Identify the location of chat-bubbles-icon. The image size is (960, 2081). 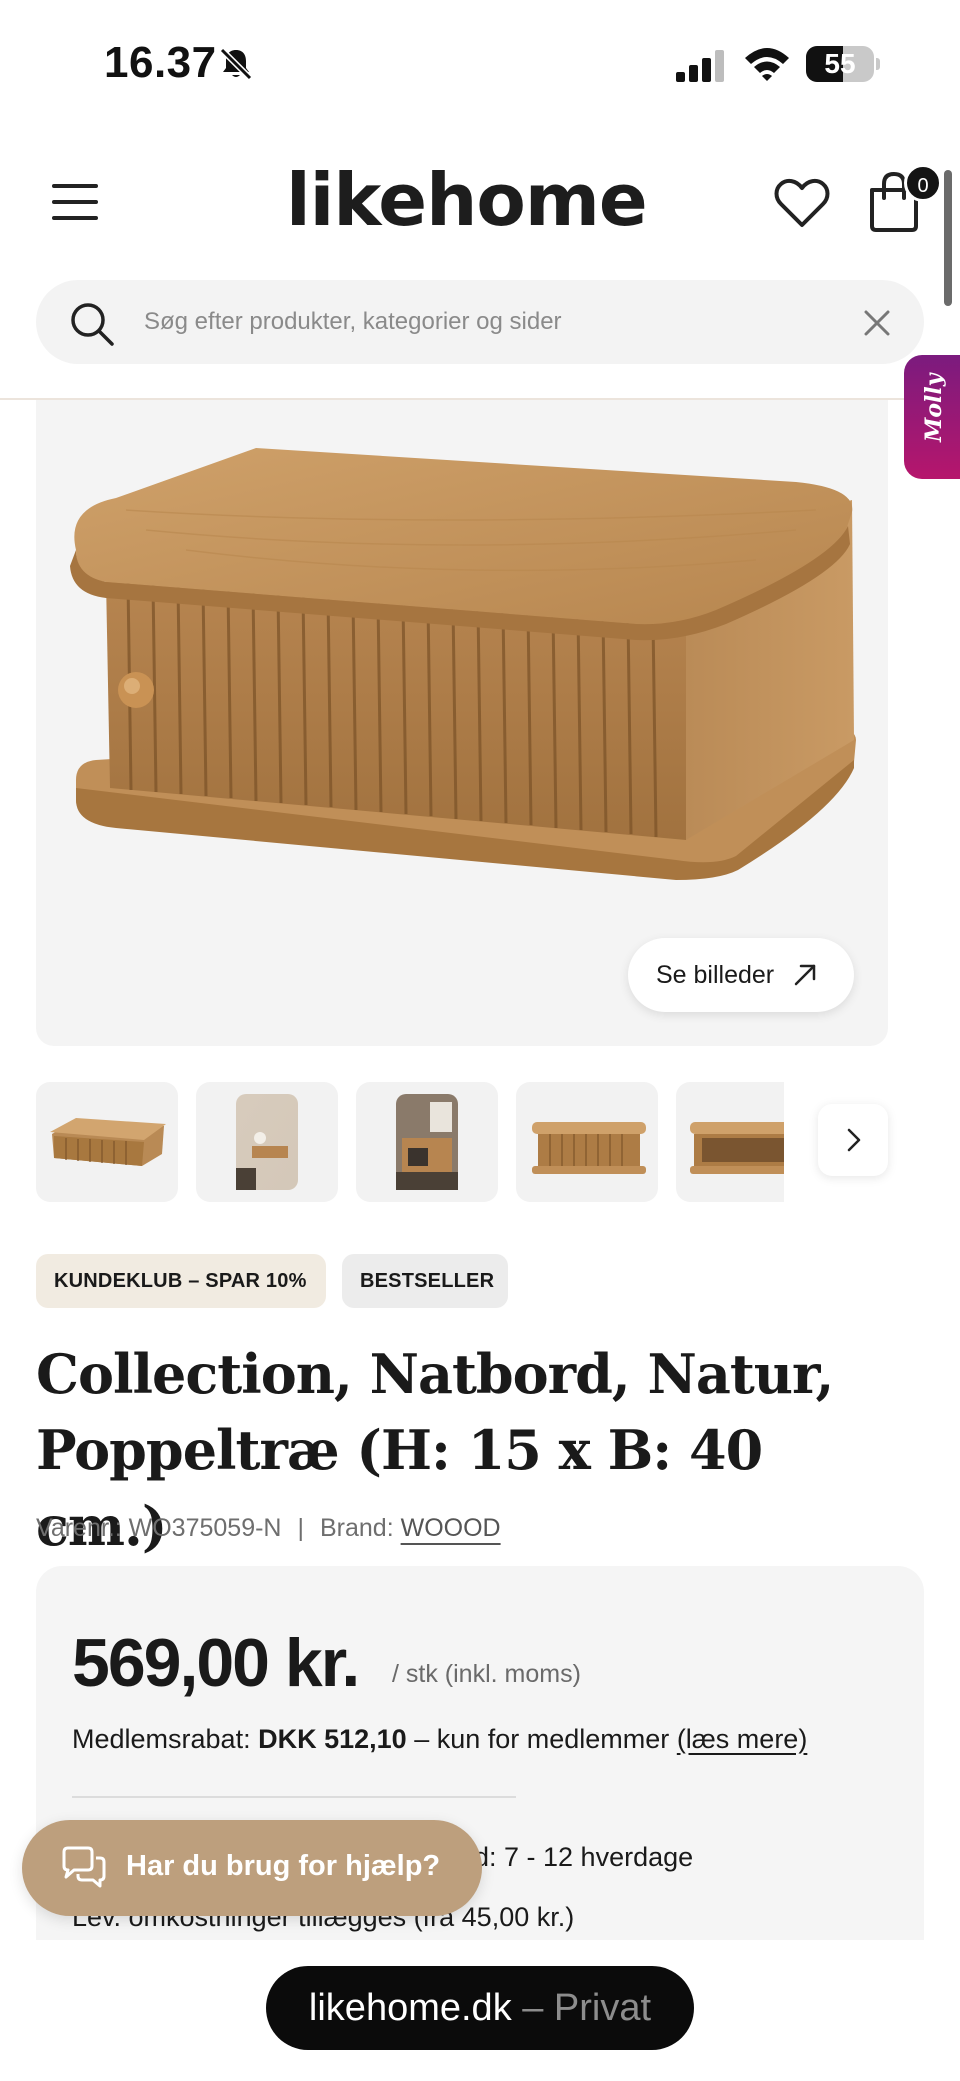
(84, 1867).